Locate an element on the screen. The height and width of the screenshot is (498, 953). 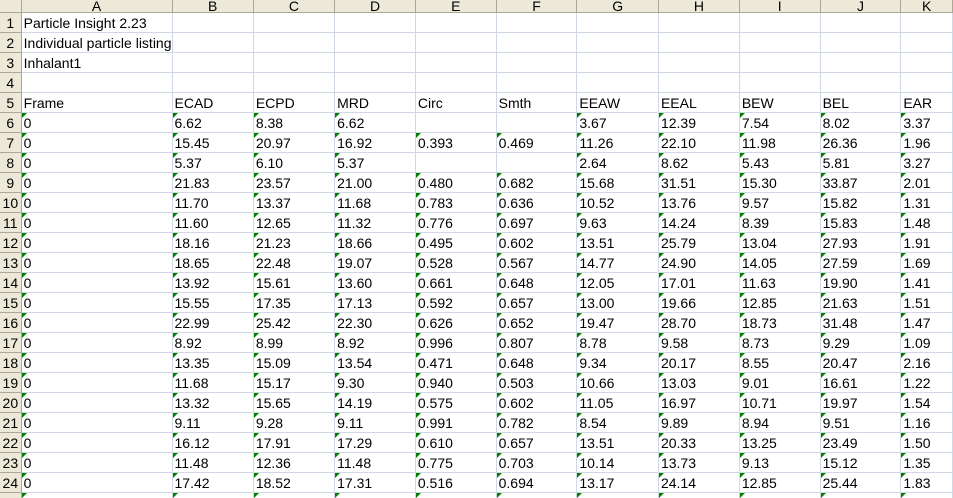
cell-f25: 0.927 is located at coordinates (537, 495).